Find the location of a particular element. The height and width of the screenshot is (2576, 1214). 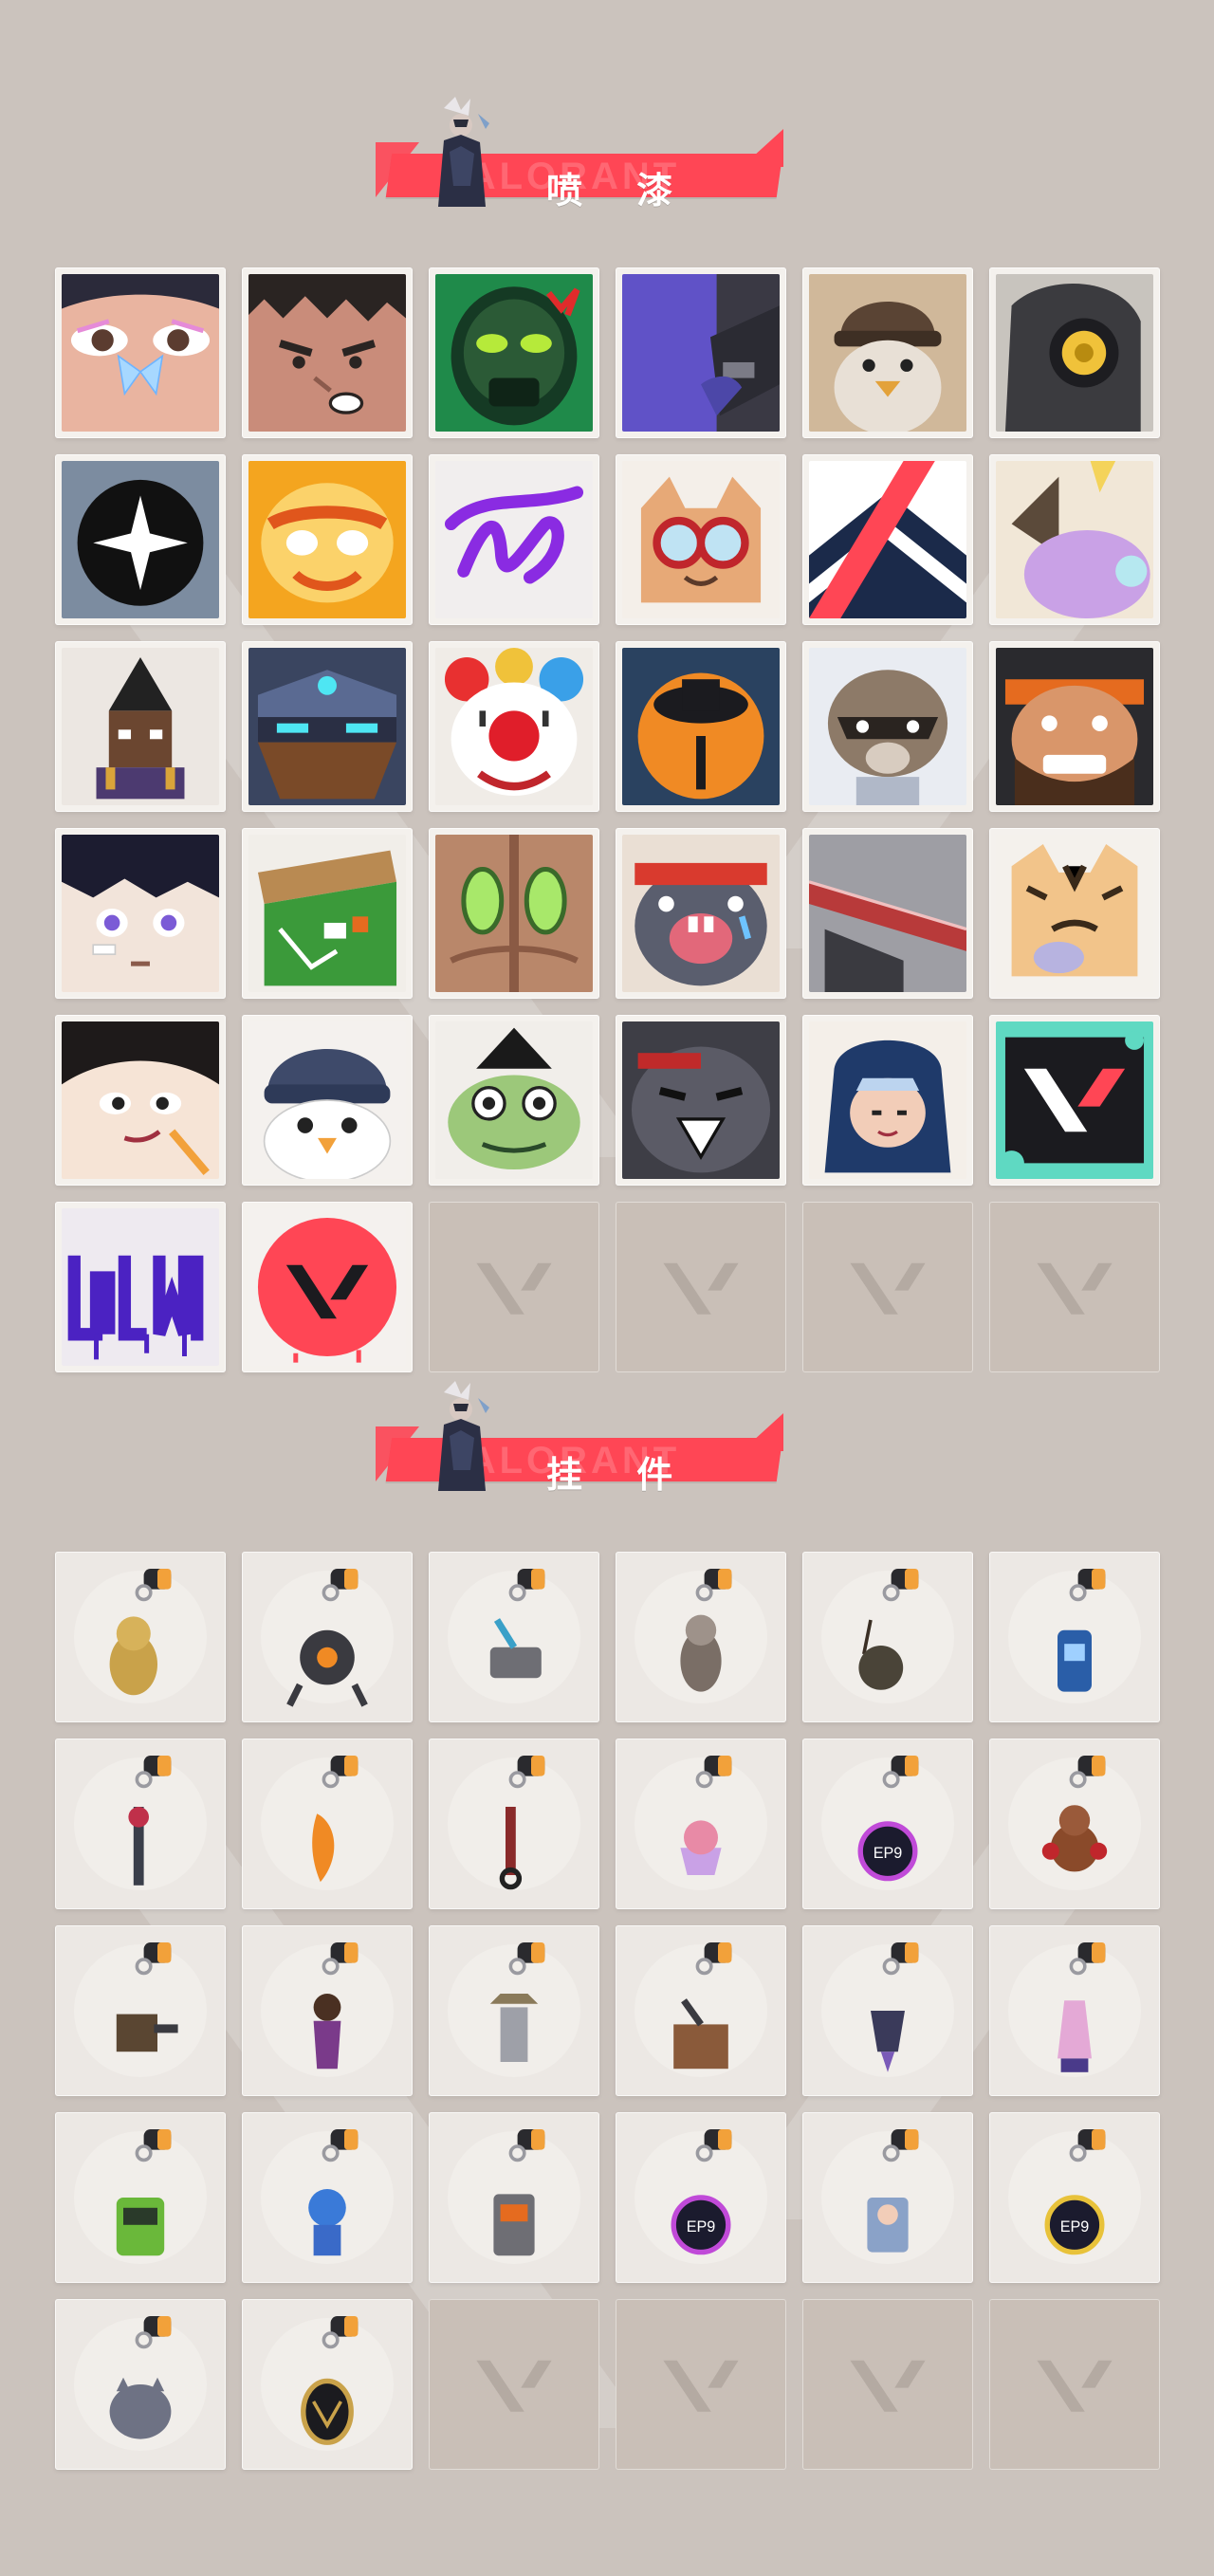

sprays-title: 喷 漆 is located at coordinates (620, 191).